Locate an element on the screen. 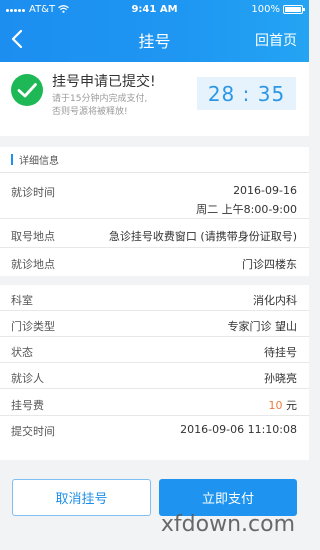 This screenshot has width=320, height=550. battery-icon is located at coordinates (294, 9).